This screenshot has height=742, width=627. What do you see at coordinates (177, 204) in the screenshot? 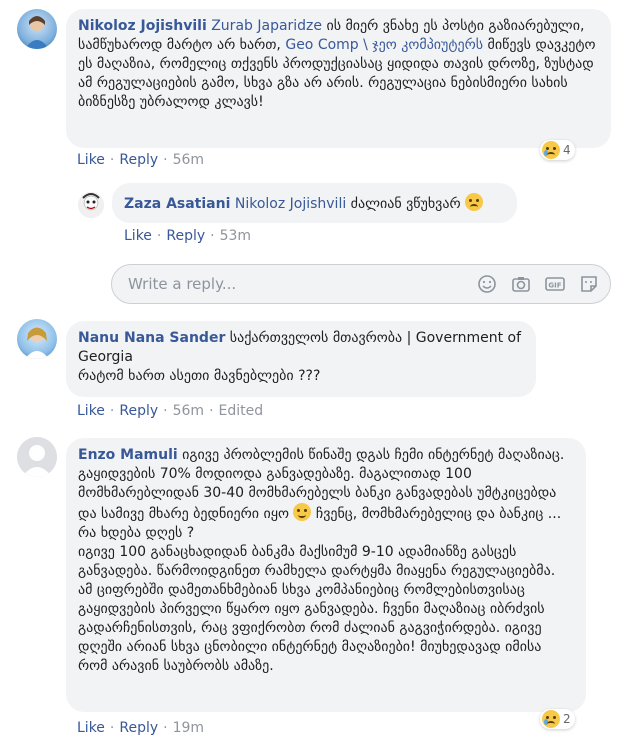
I see `comment-author: Zaza Asatiani` at bounding box center [177, 204].